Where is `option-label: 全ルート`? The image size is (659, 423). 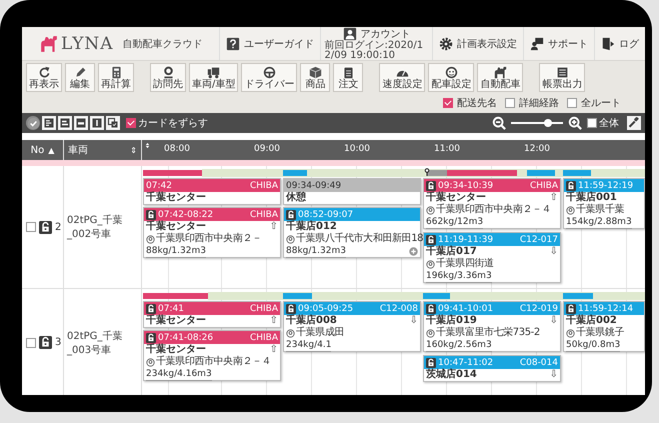
option-label: 全ルート is located at coordinates (601, 103).